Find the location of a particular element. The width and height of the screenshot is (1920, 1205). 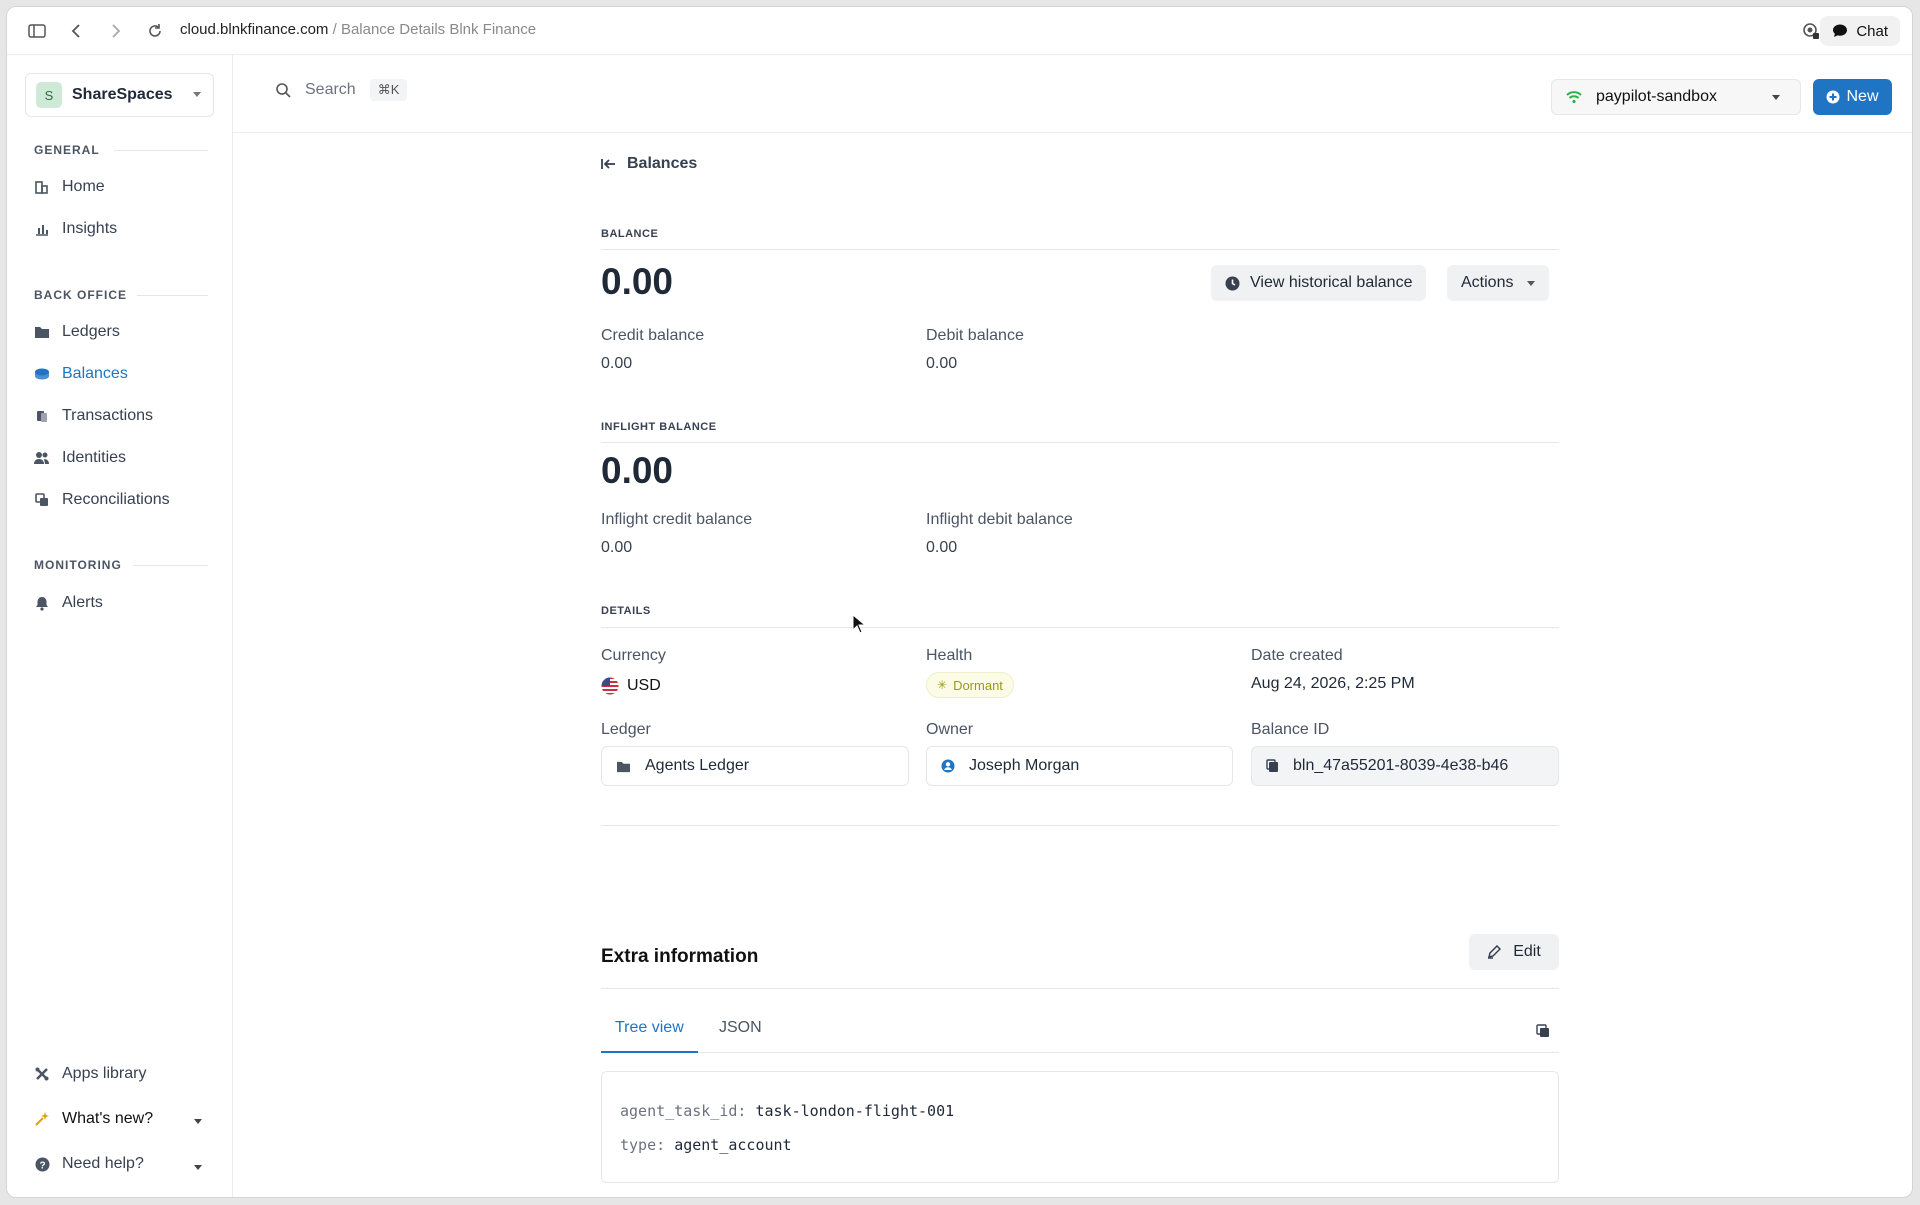

ledger-name: Agents Ledger is located at coordinates (697, 765).